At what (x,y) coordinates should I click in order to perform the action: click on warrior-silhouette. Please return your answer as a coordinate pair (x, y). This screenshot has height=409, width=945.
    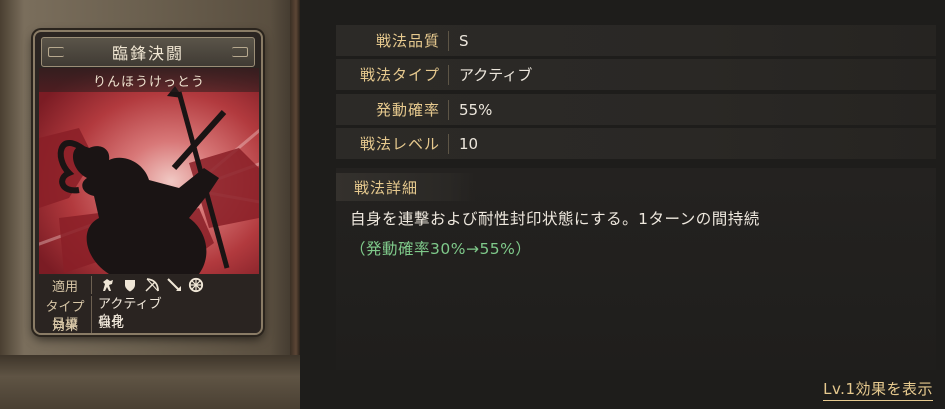
    Looking at the image, I should click on (149, 180).